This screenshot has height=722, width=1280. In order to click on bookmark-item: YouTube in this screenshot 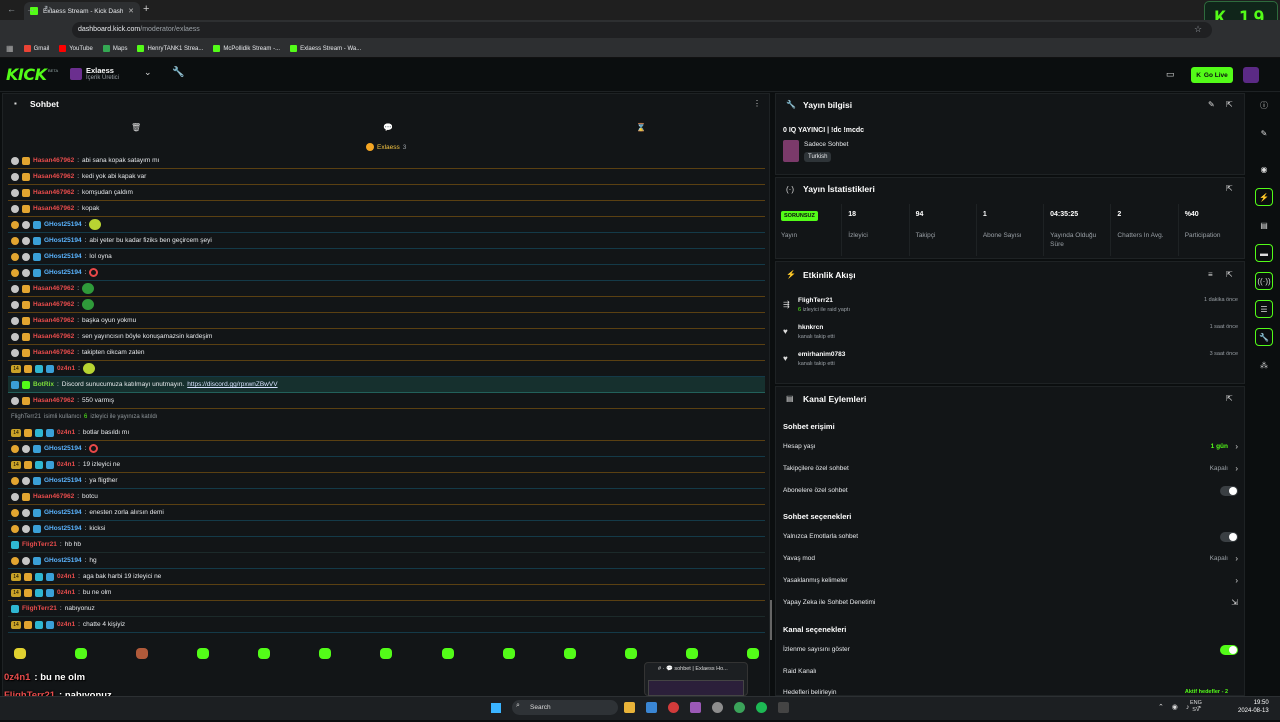, I will do `click(76, 48)`.